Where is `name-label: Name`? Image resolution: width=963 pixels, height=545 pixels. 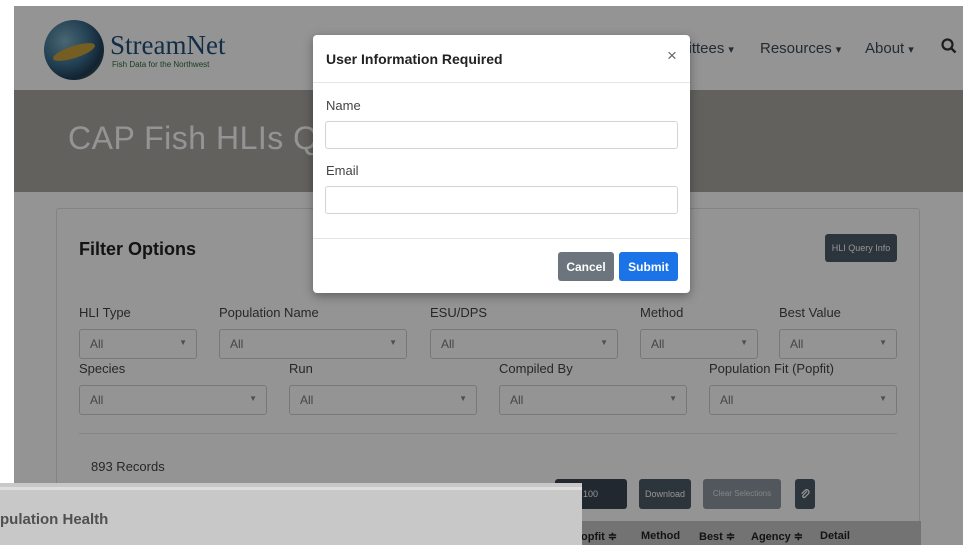
name-label: Name is located at coordinates (343, 105).